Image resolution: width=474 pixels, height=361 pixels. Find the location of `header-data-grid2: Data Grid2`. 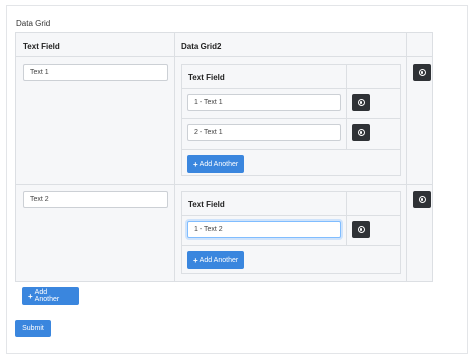

header-data-grid2: Data Grid2 is located at coordinates (201, 46).